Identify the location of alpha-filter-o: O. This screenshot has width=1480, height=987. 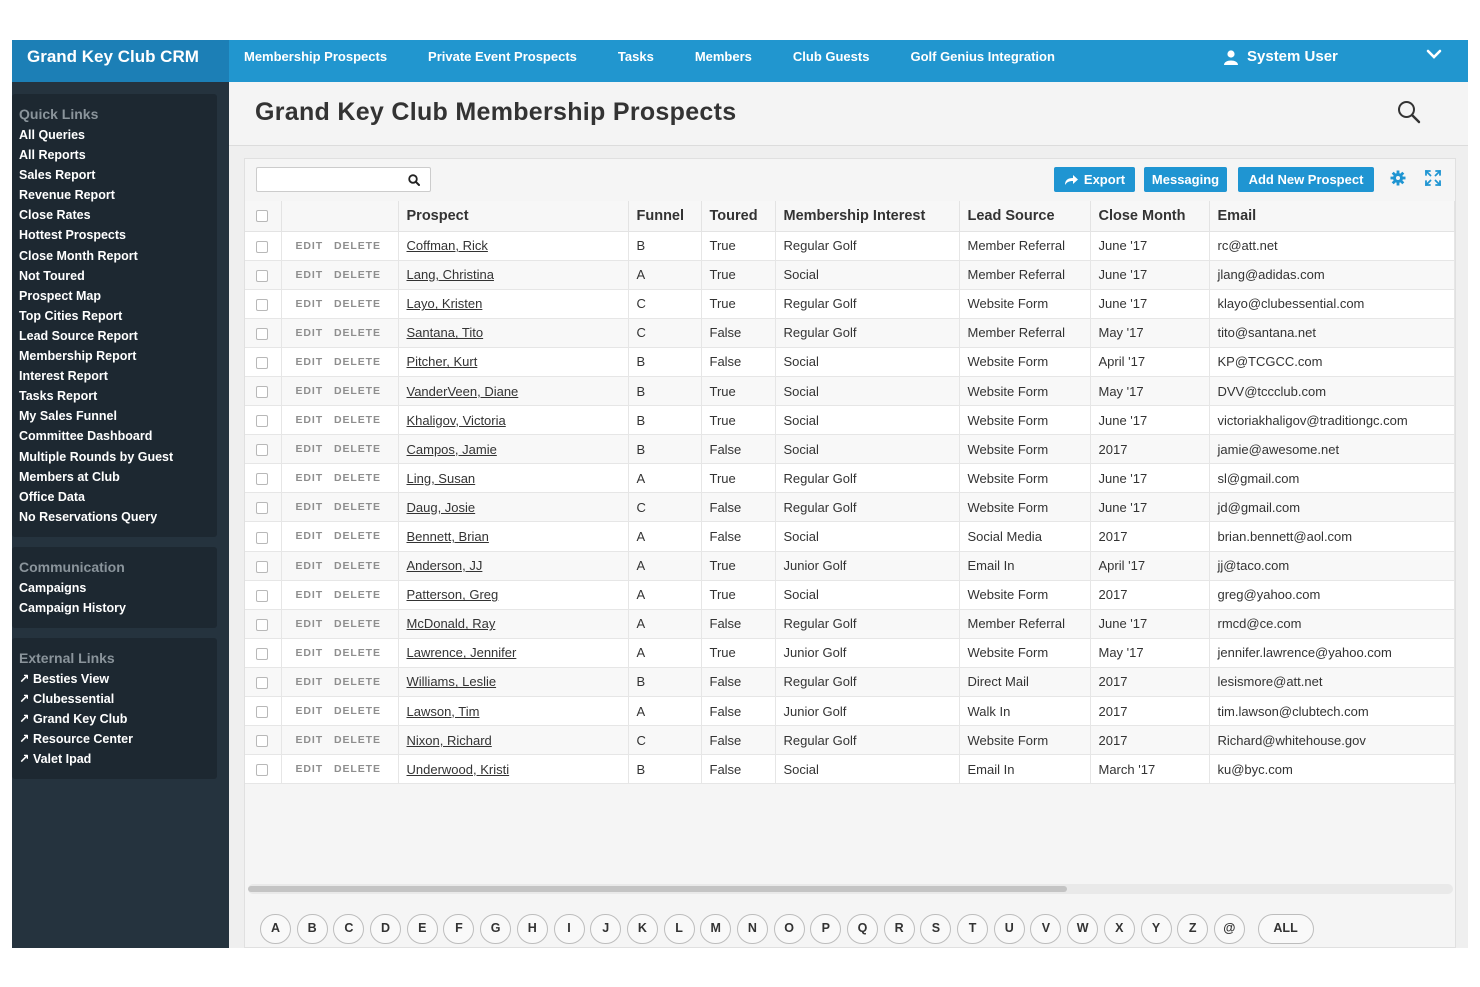
(789, 929).